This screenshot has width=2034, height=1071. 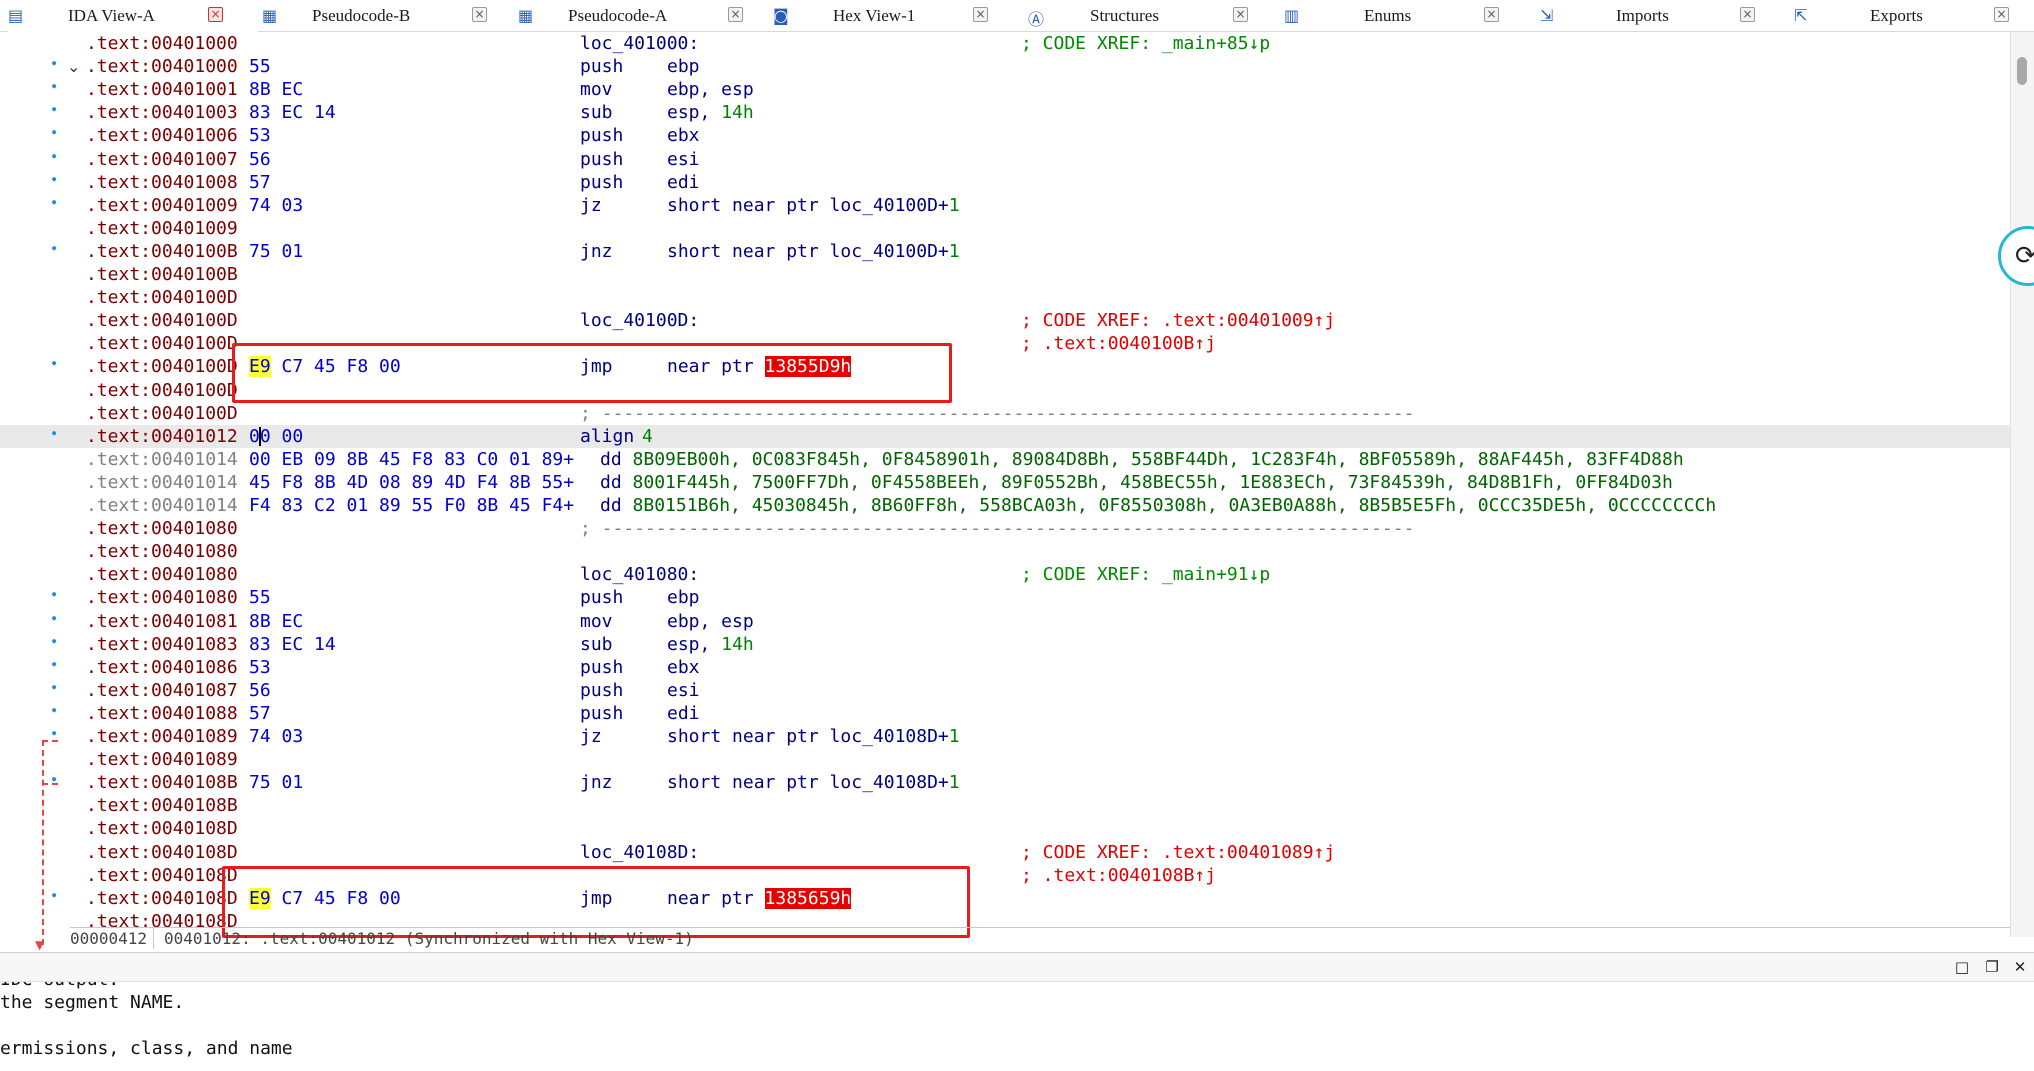 What do you see at coordinates (643, 16) in the screenshot?
I see `tab-pseudocode-a: ▦ Pseudocode-A ×` at bounding box center [643, 16].